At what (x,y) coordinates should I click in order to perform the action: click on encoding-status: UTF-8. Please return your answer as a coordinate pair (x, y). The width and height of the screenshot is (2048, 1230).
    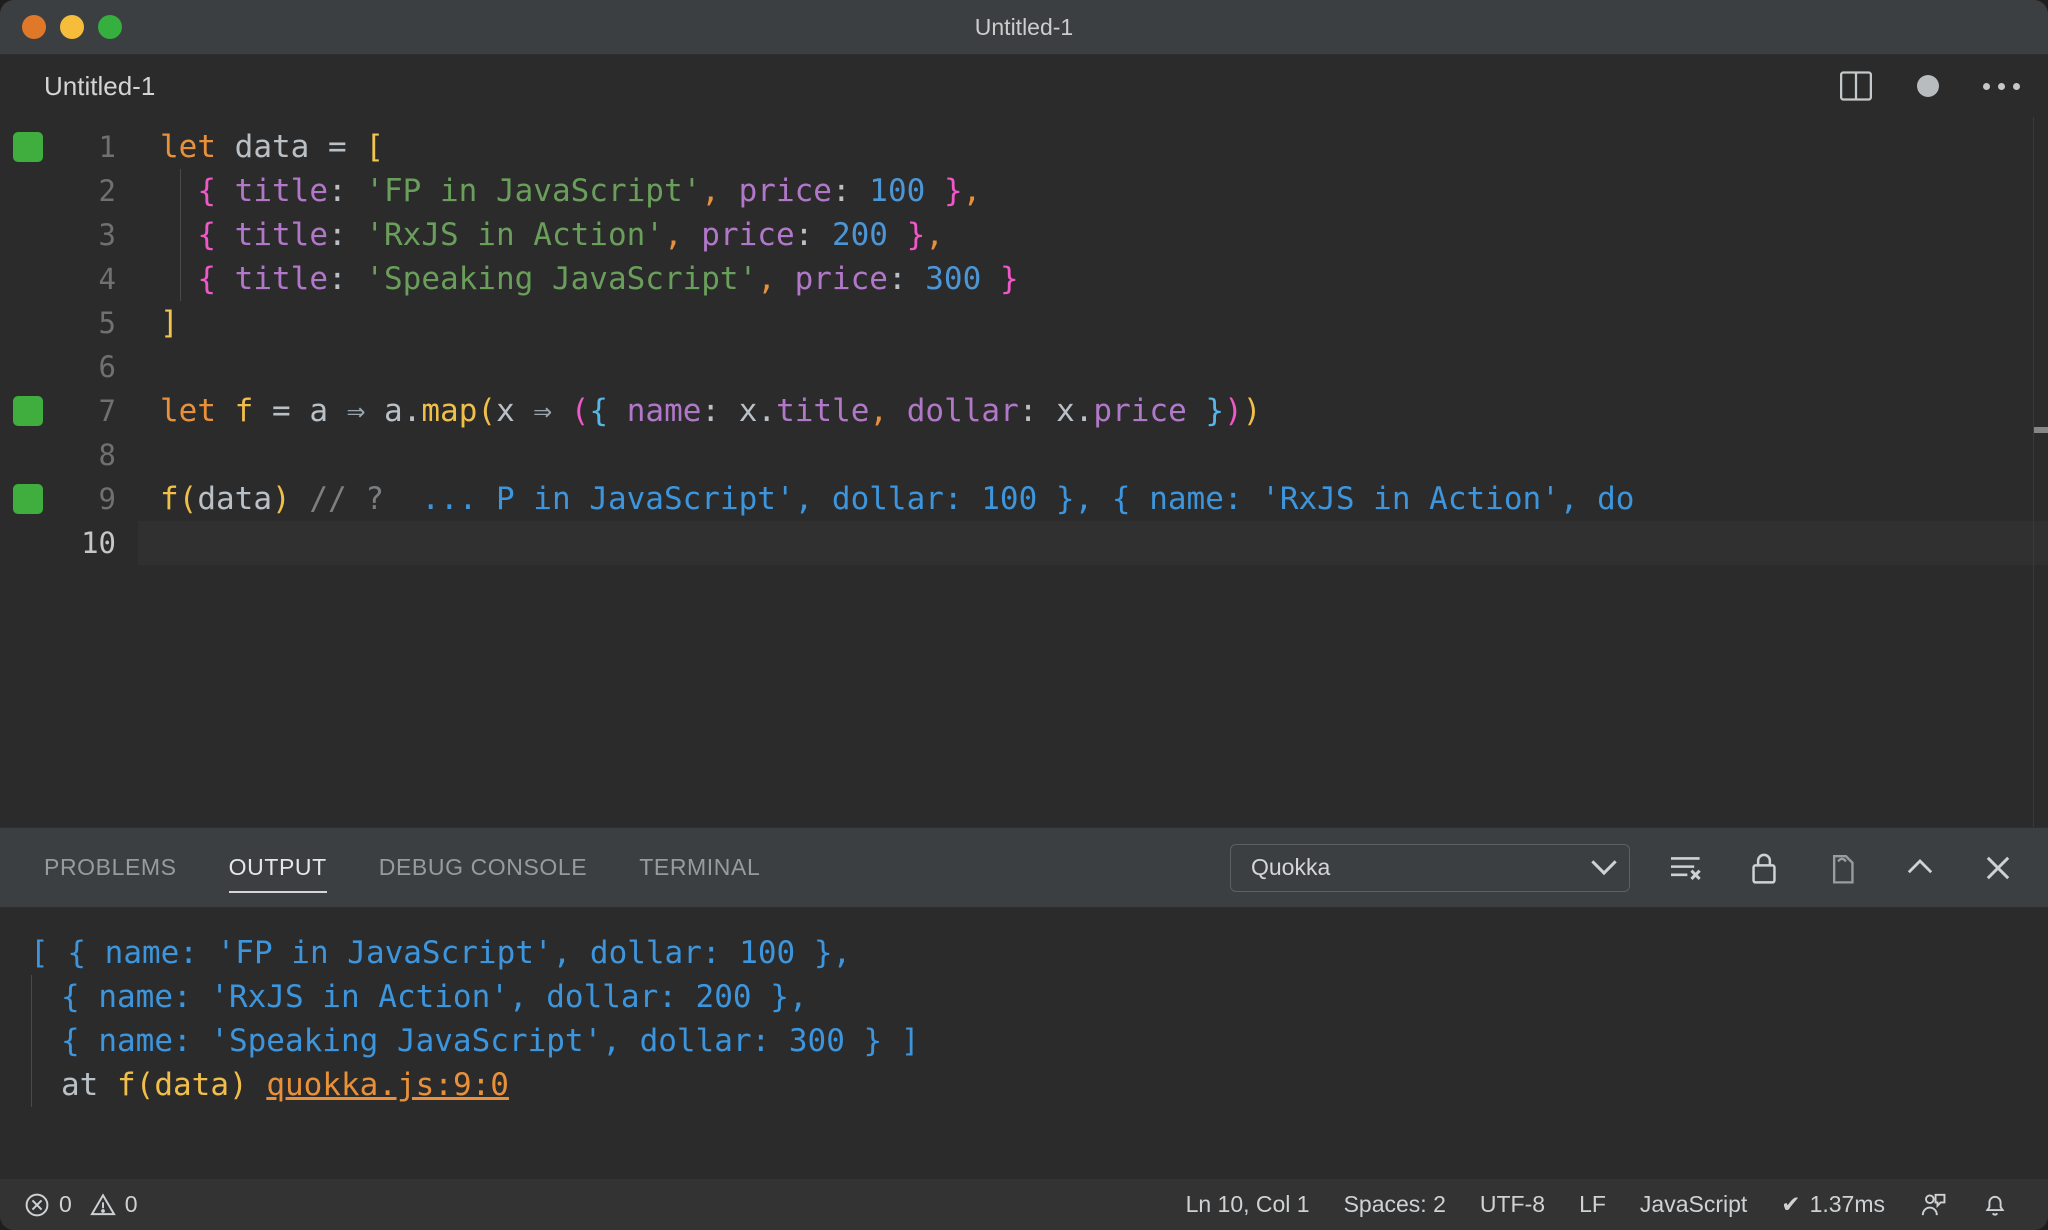
    Looking at the image, I should click on (1512, 1204).